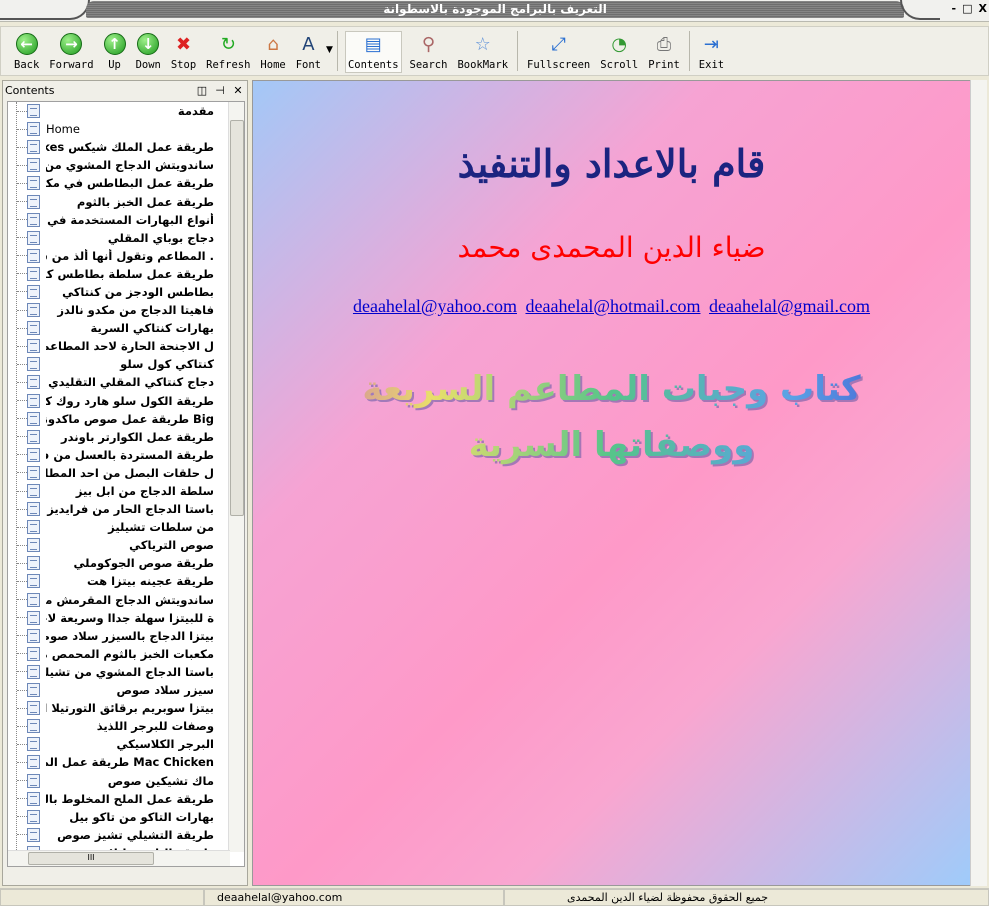 This screenshot has height=906, width=989. Describe the element at coordinates (126, 636) in the screenshot. I see `tree-item: بيتزا الدجاج بالسيزر سلاد صوص` at that location.